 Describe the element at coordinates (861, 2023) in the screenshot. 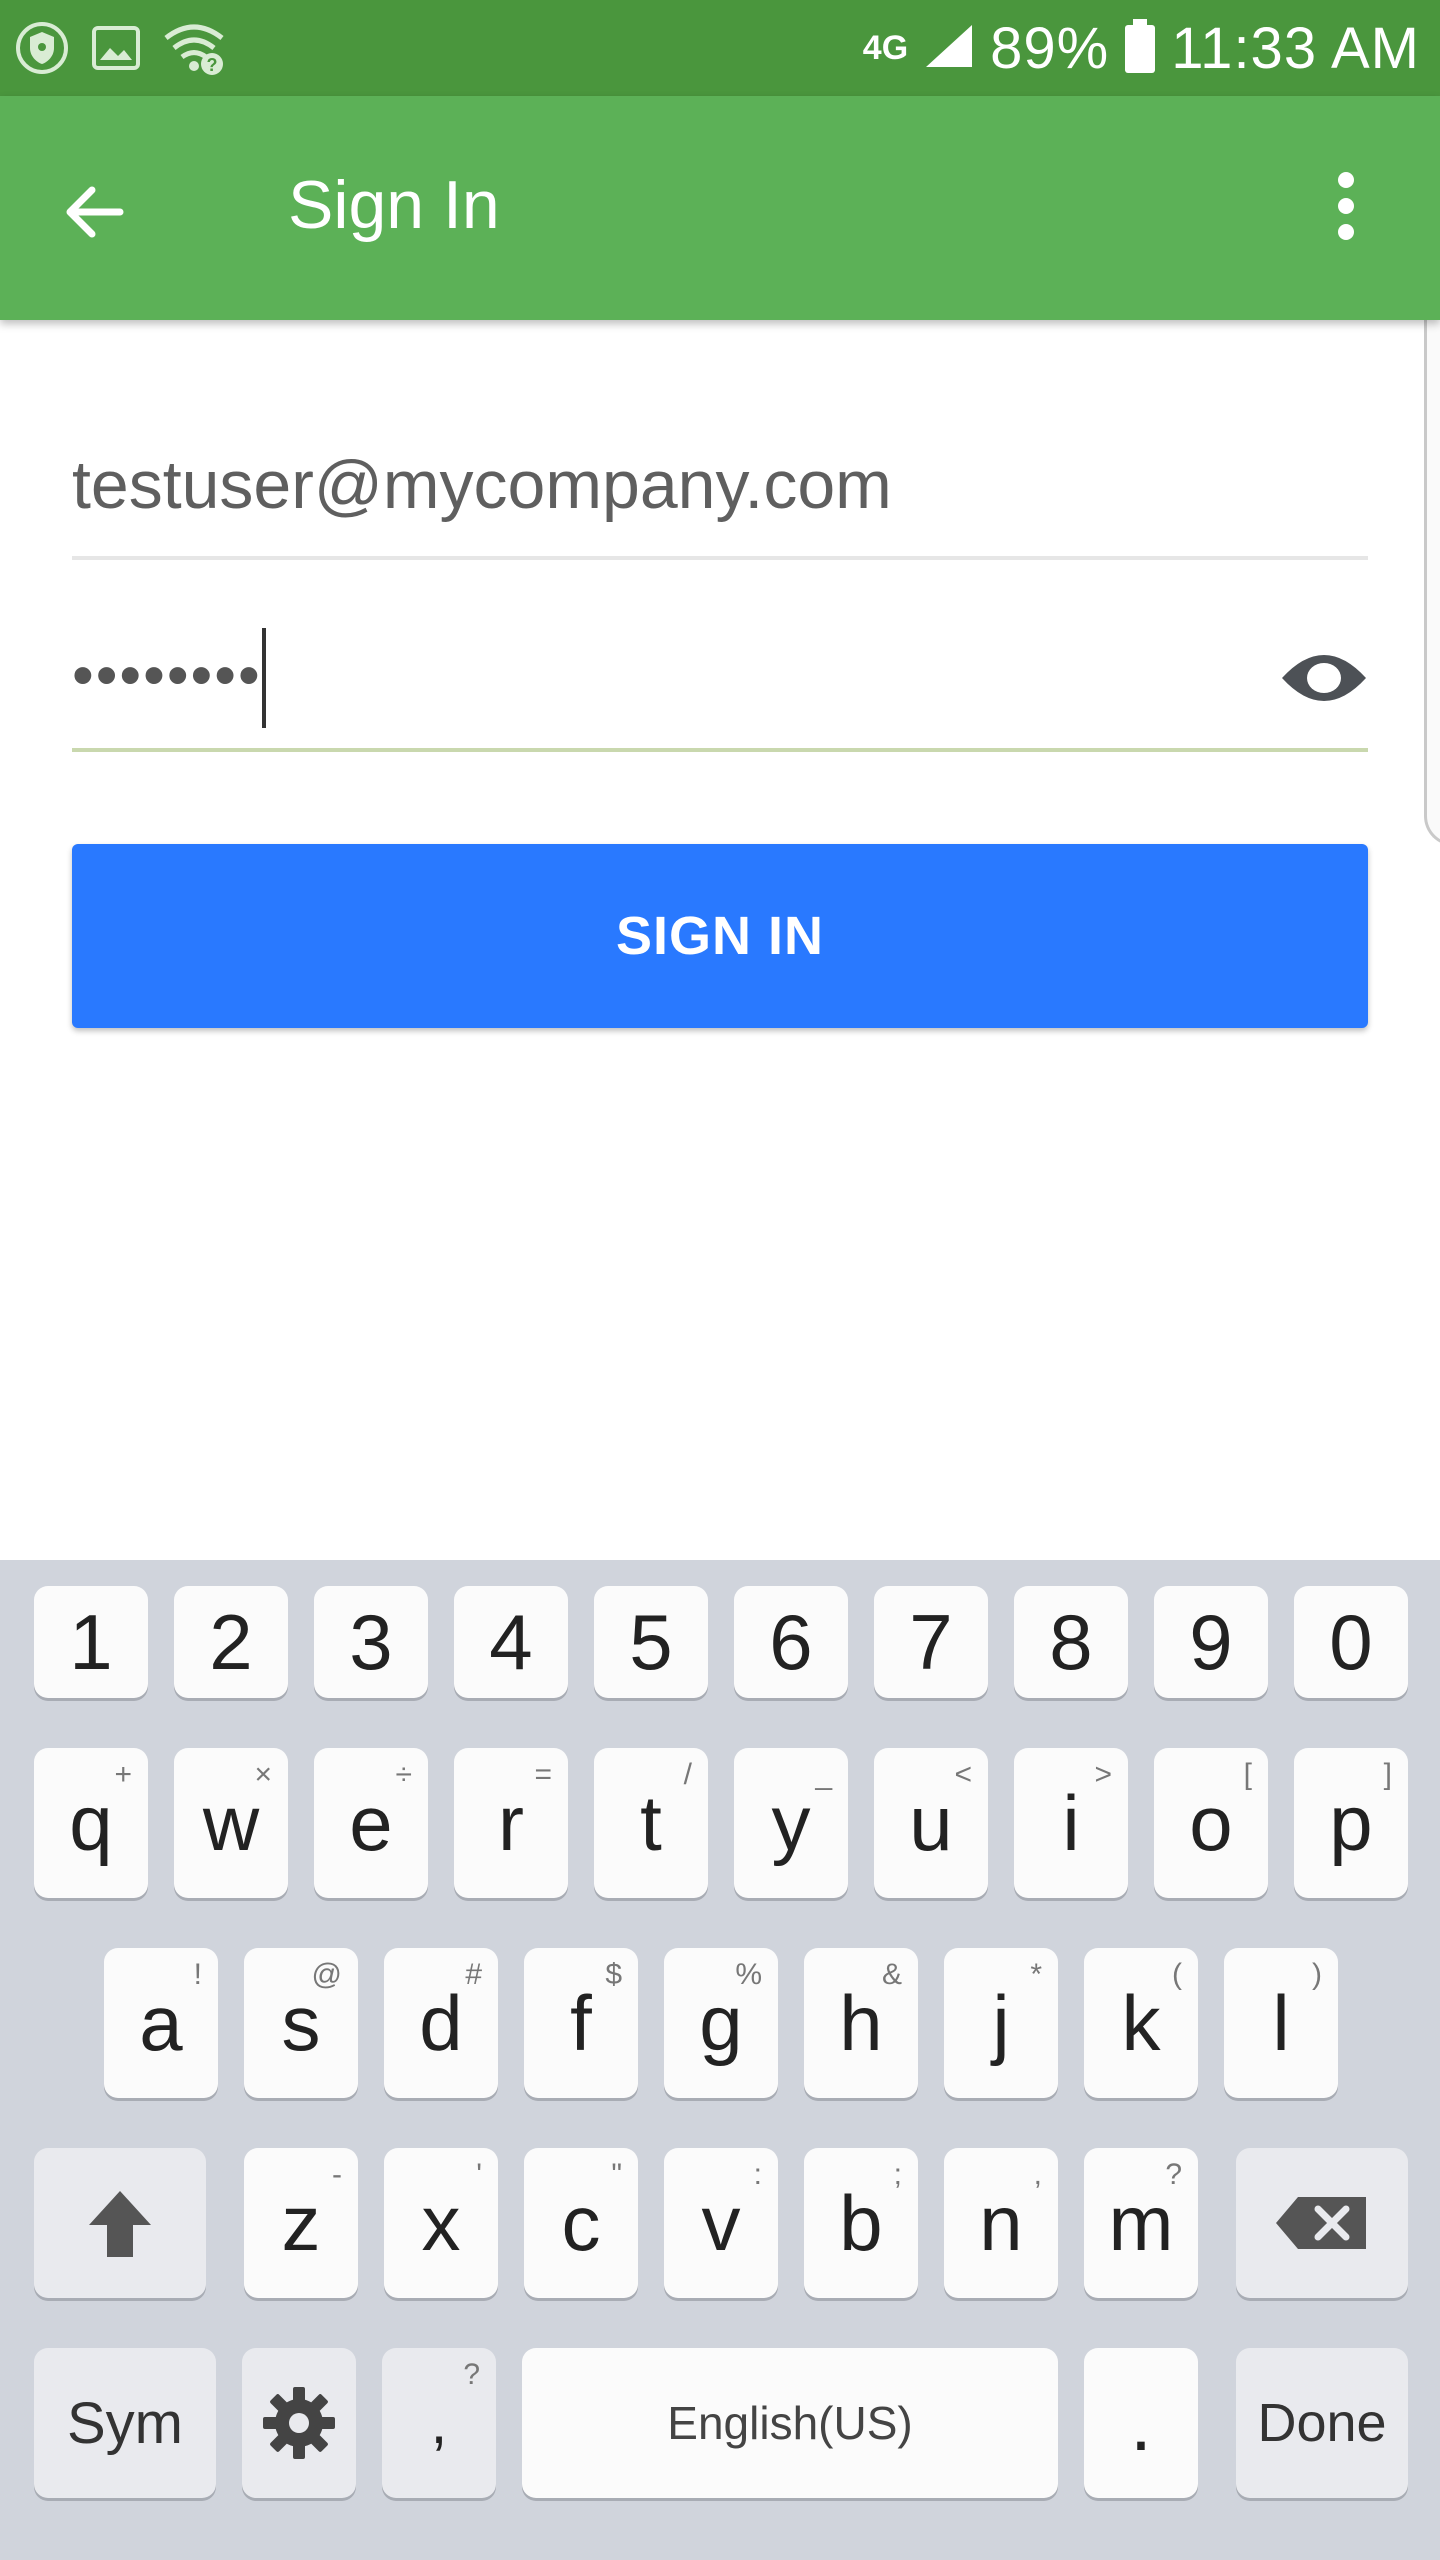

I see `key-h: & h` at that location.